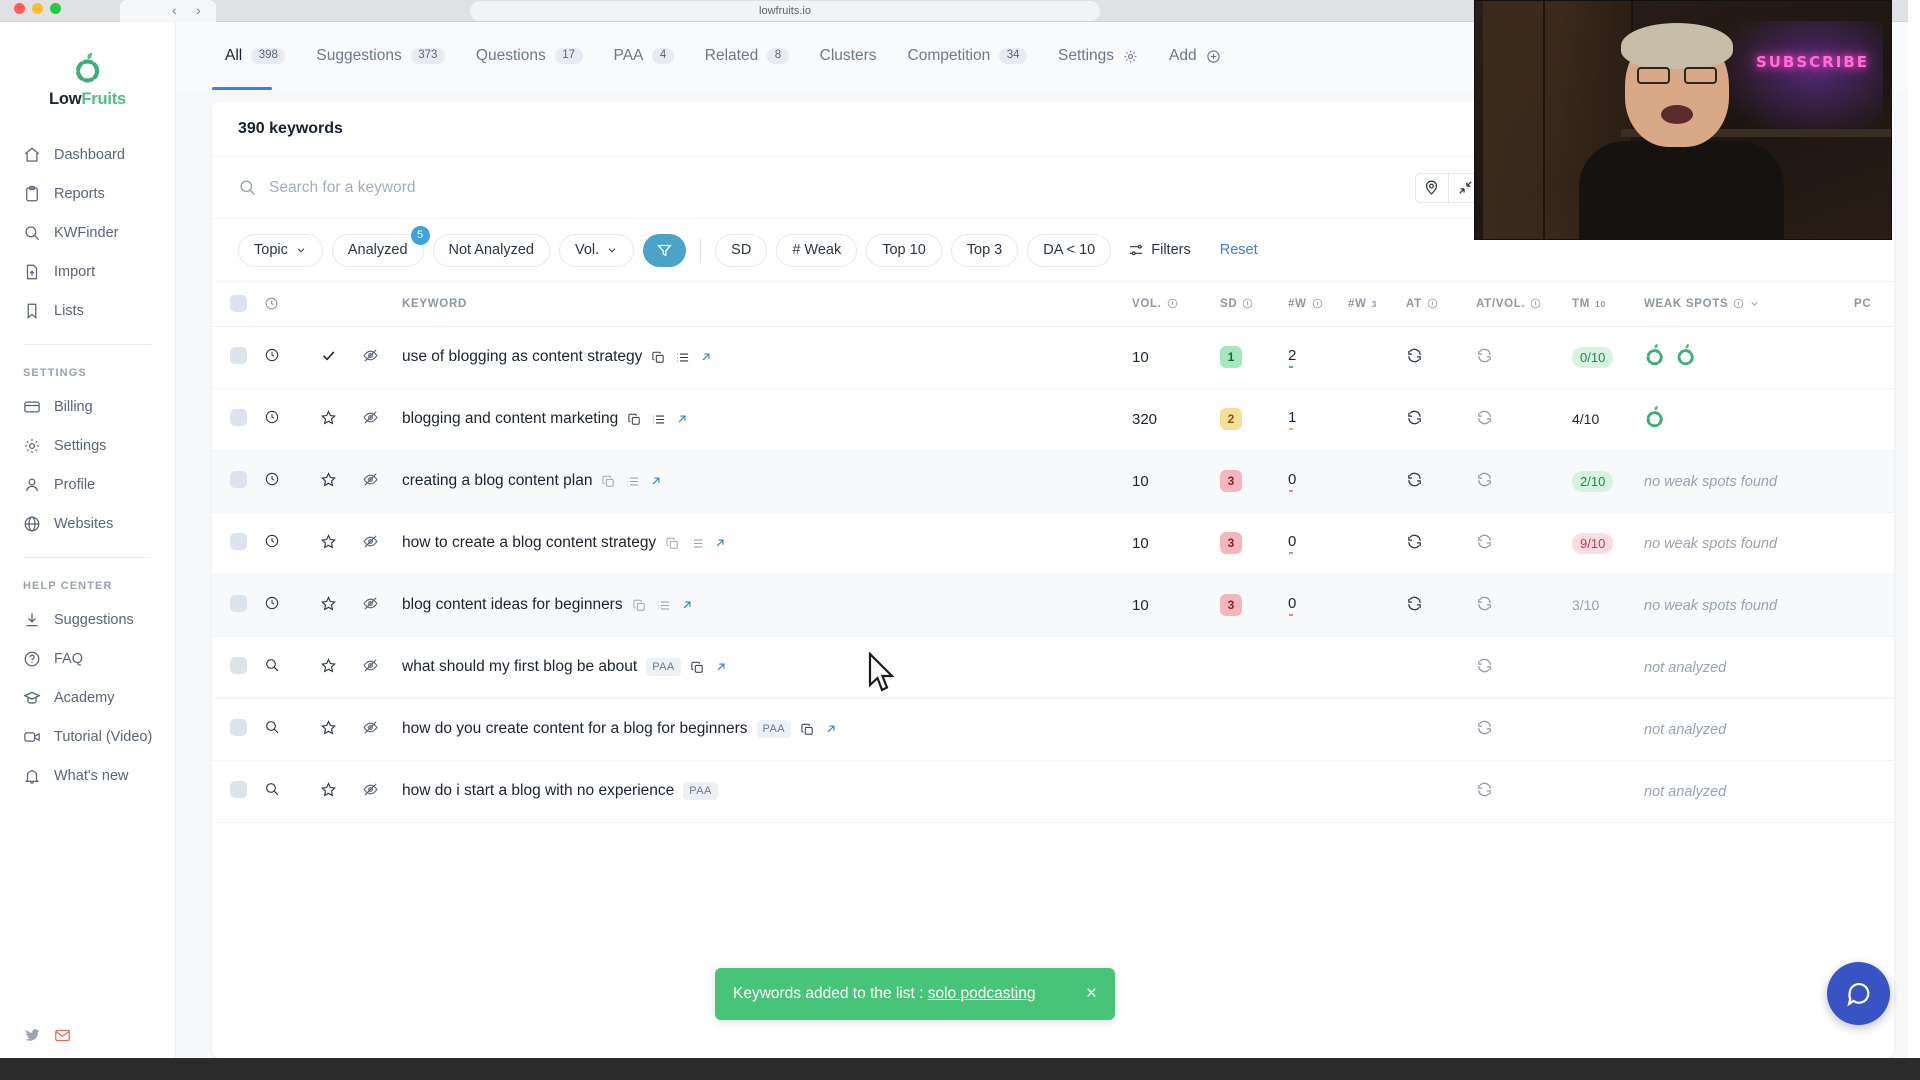  Describe the element at coordinates (491, 250) in the screenshot. I see `filter-chip-not-analyzed: Not Analyzed` at that location.